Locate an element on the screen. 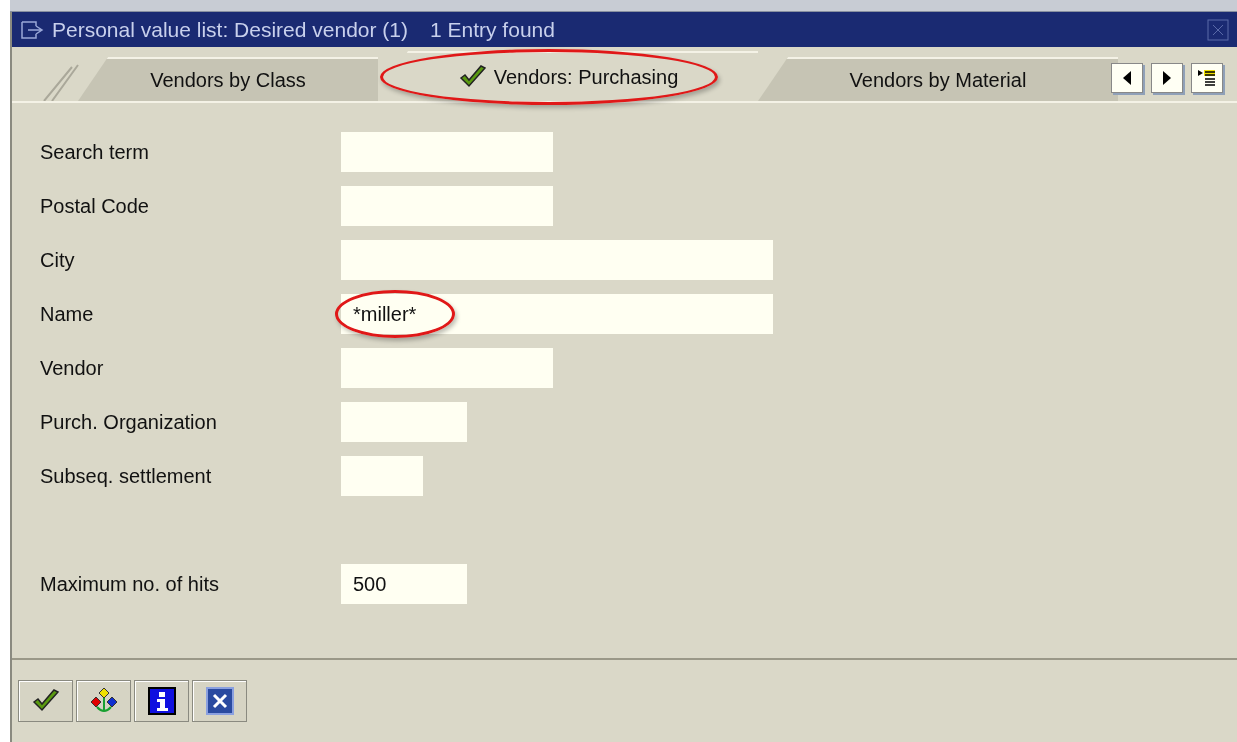 This screenshot has height=742, width=1237. tab-list-button is located at coordinates (1207, 78).